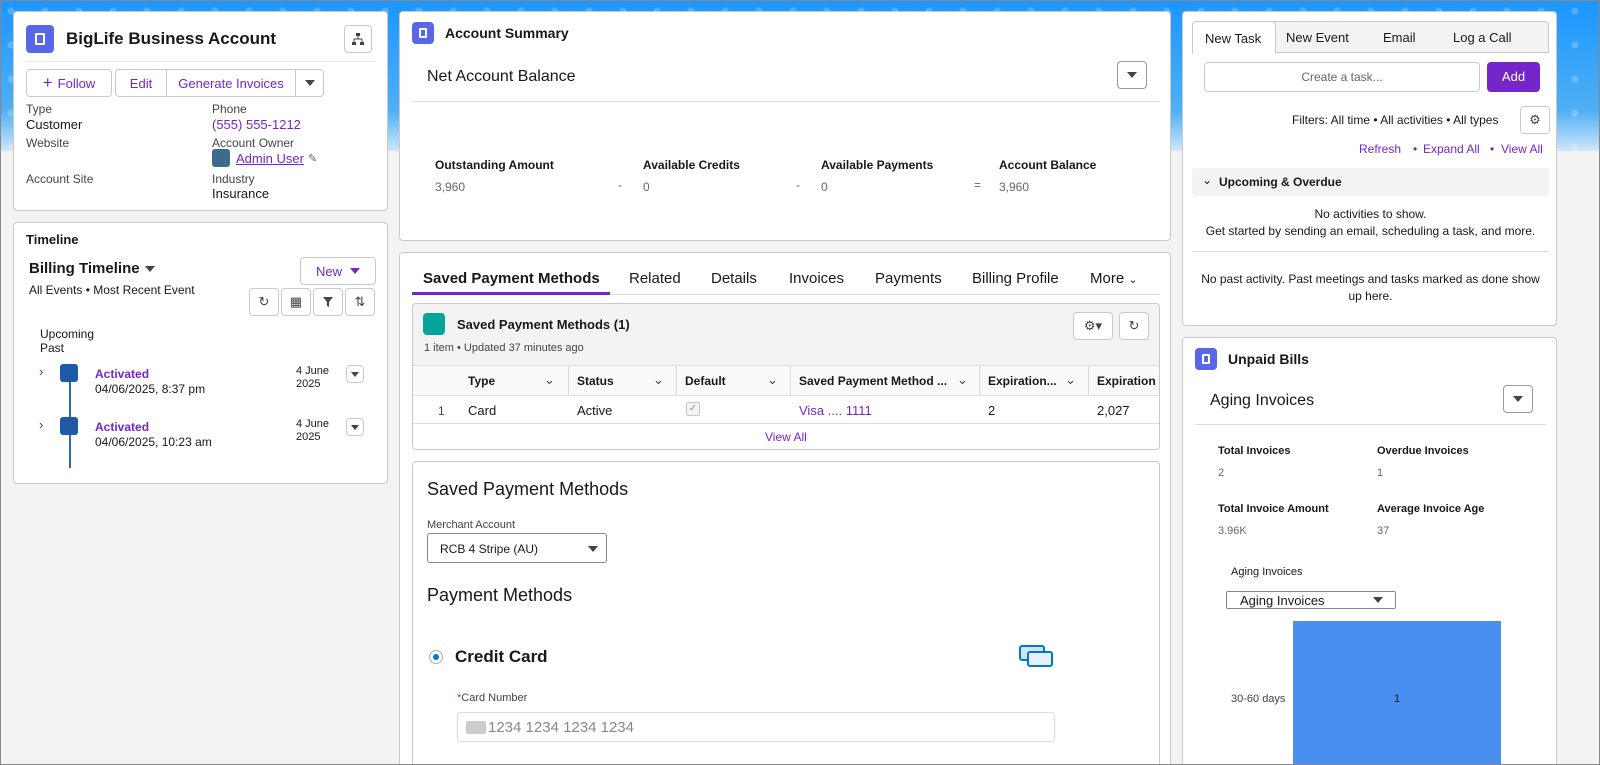  What do you see at coordinates (1423, 451) in the screenshot?
I see `stat-label: Overdue Invoices` at bounding box center [1423, 451].